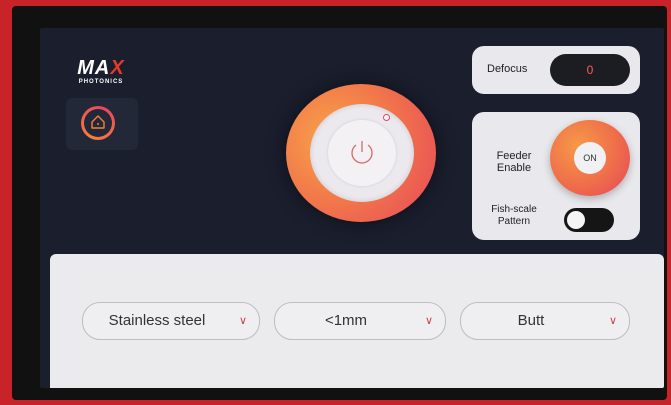 This screenshot has height=405, width=671. Describe the element at coordinates (514, 221) in the screenshot. I see `fish-scale-label-line2: Pattern` at that location.